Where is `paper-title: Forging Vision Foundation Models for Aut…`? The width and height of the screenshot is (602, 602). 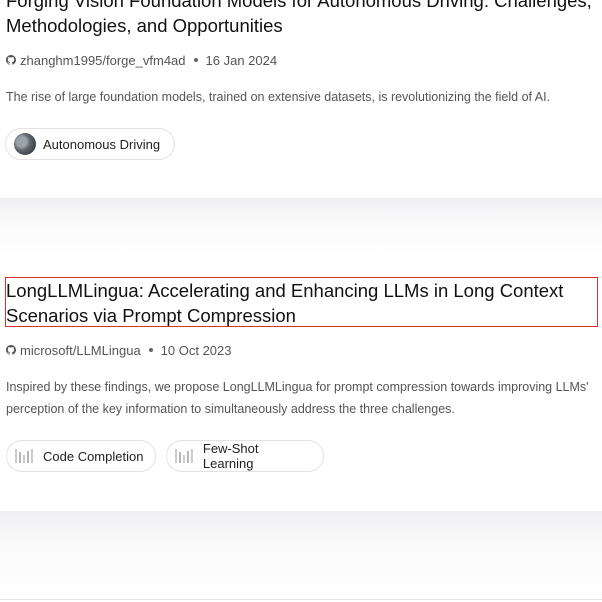
paper-title: Forging Vision Foundation Models for Aut… is located at coordinates (301, 19).